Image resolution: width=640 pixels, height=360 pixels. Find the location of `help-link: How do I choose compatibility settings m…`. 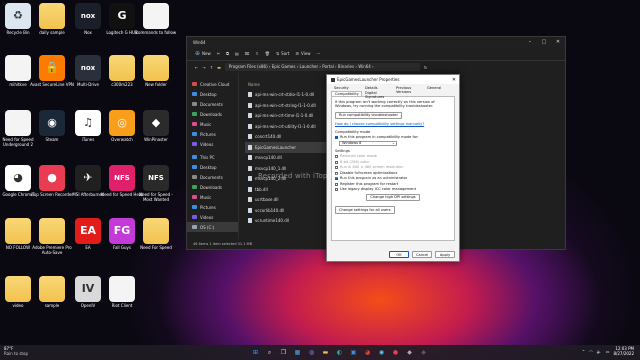

help-link: How do I choose compatibility settings m… is located at coordinates (379, 124).